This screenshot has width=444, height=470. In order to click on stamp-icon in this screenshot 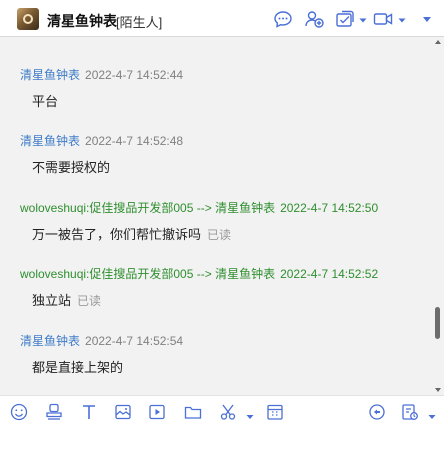, I will do `click(54, 412)`.